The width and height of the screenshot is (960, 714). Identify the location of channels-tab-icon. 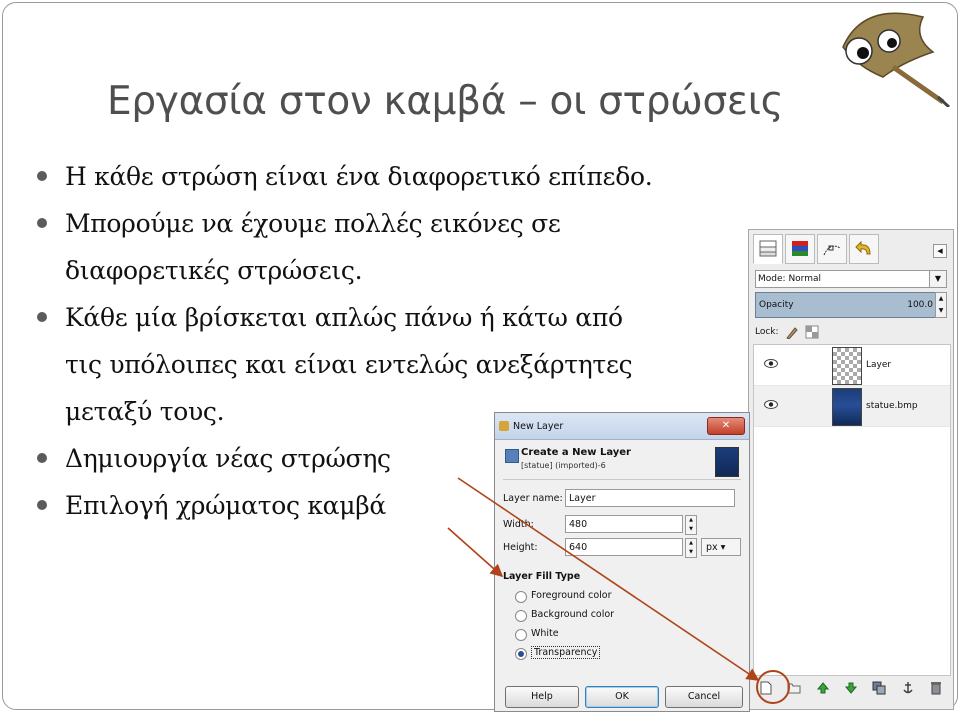
(800, 248).